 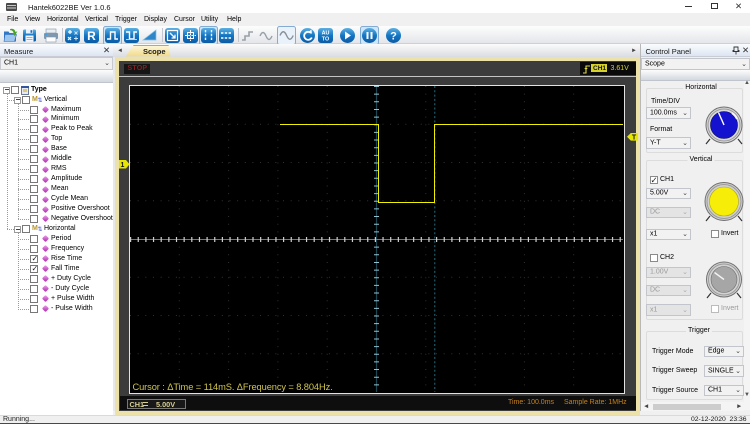 I want to click on svg-text: R, so click(x=91, y=36).